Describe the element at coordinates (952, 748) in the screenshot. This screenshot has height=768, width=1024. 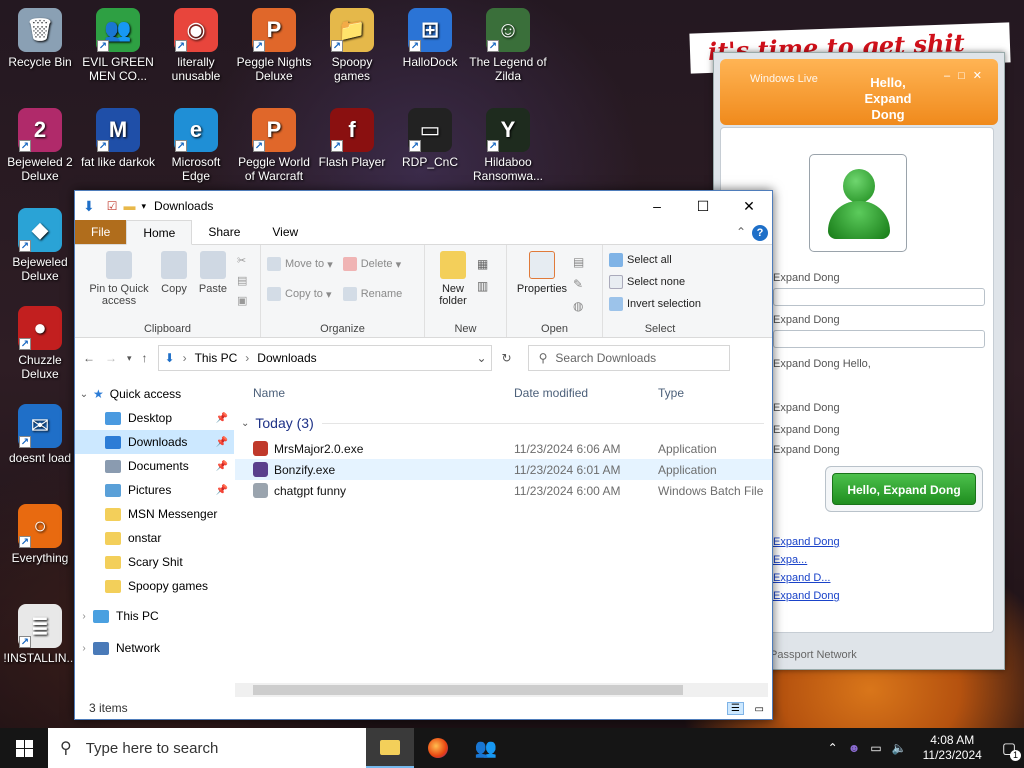
I see `clock: 4:08 AM 11/23/2024` at that location.